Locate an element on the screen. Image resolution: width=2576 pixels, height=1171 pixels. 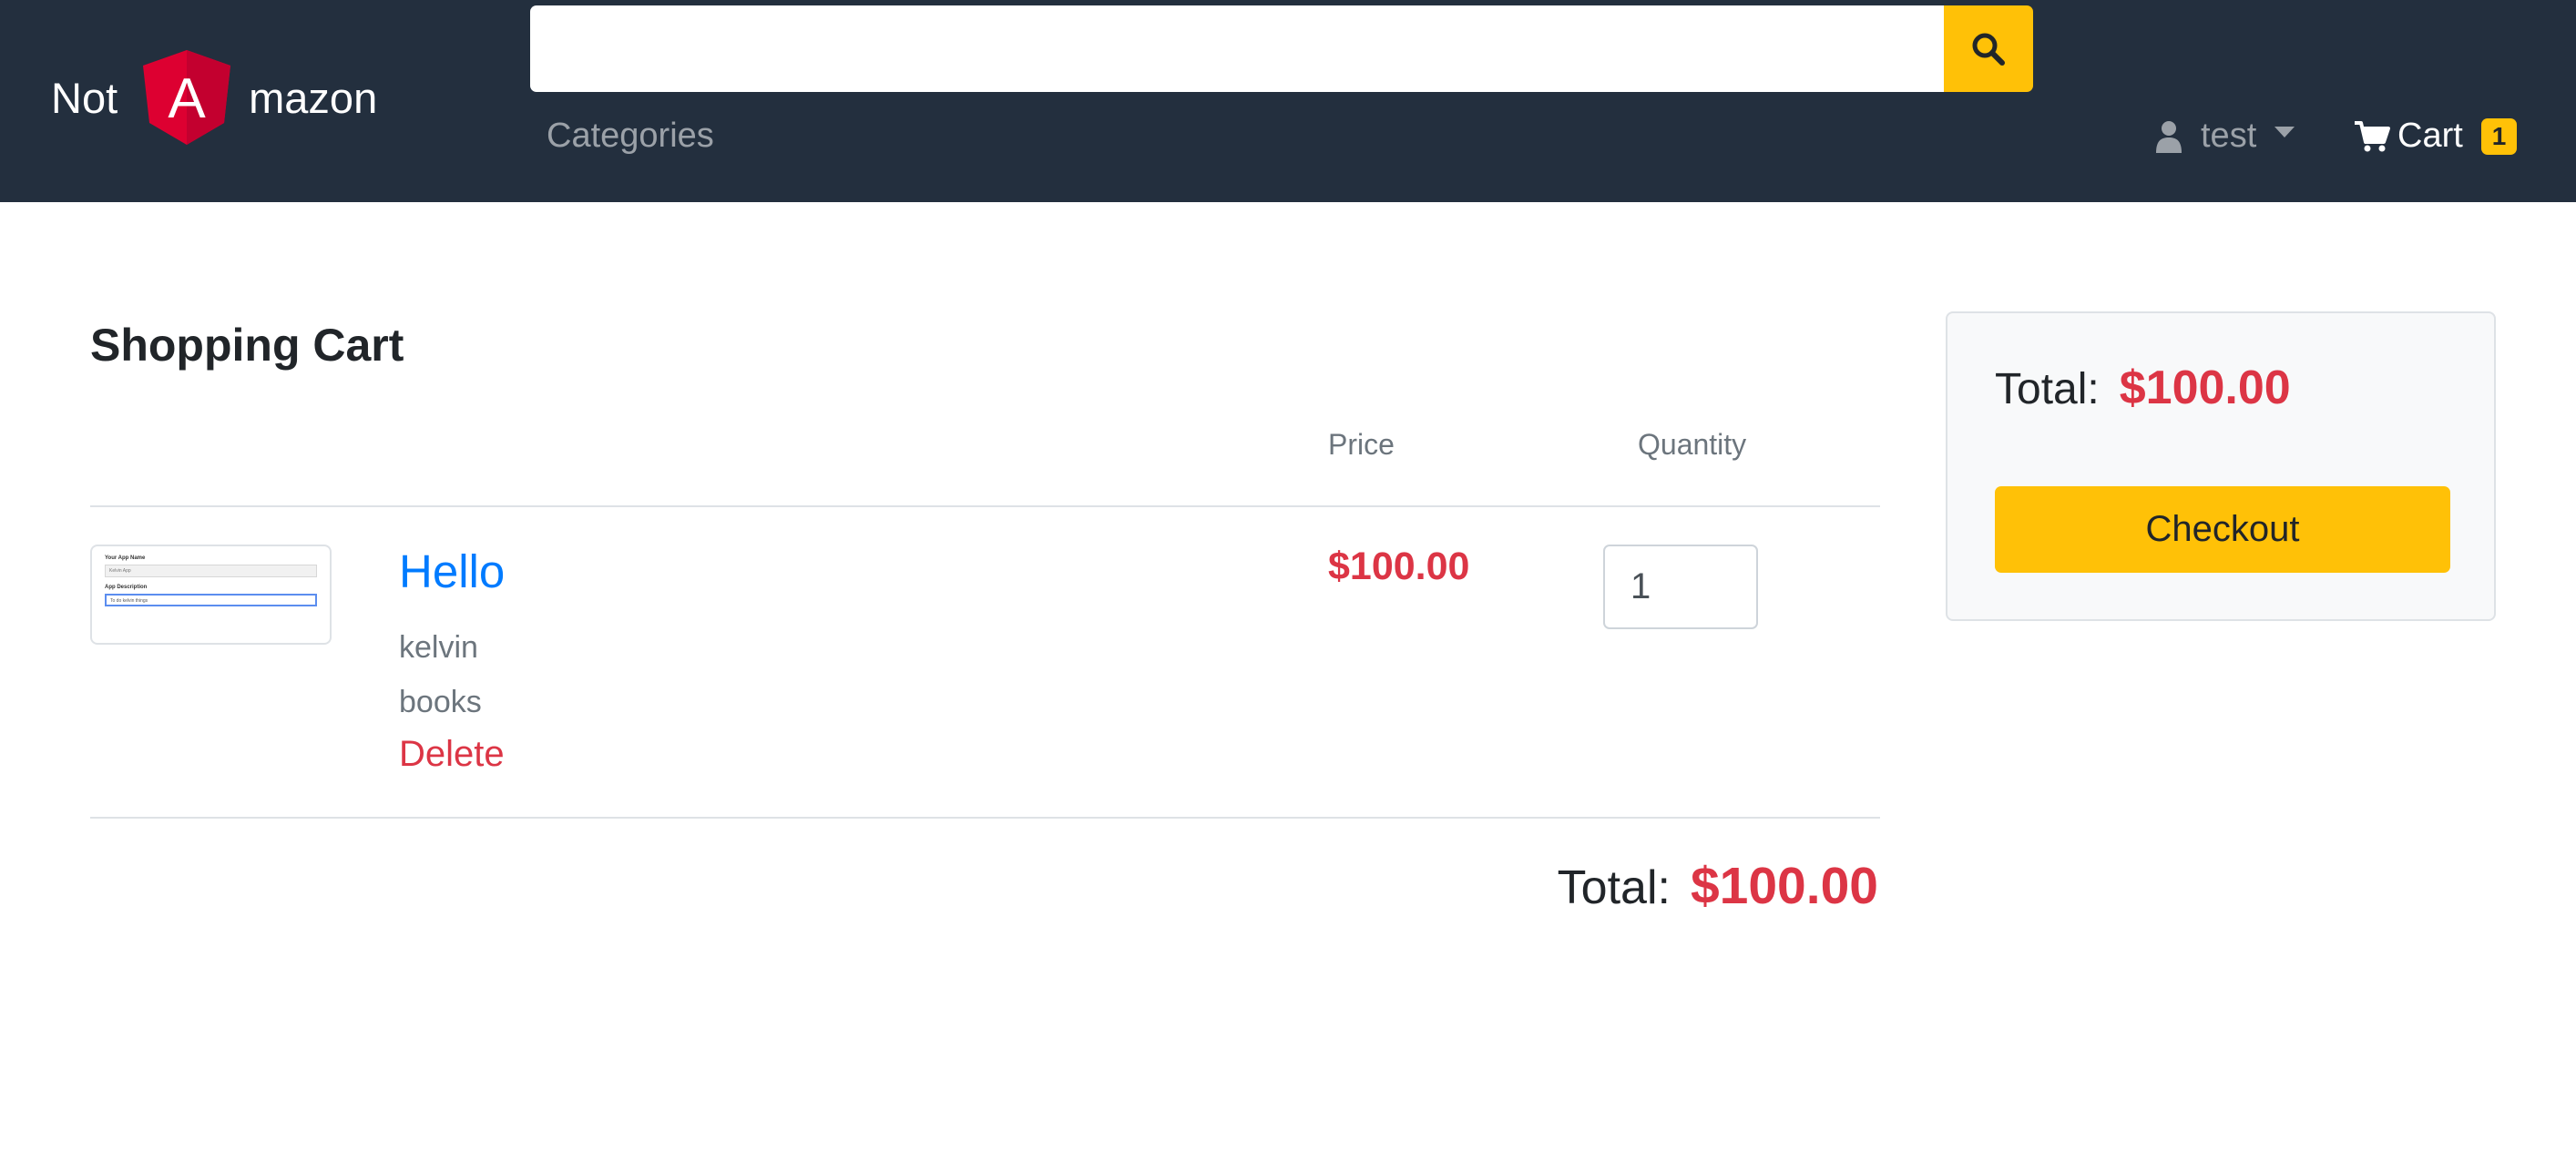
search-input is located at coordinates (1238, 48).